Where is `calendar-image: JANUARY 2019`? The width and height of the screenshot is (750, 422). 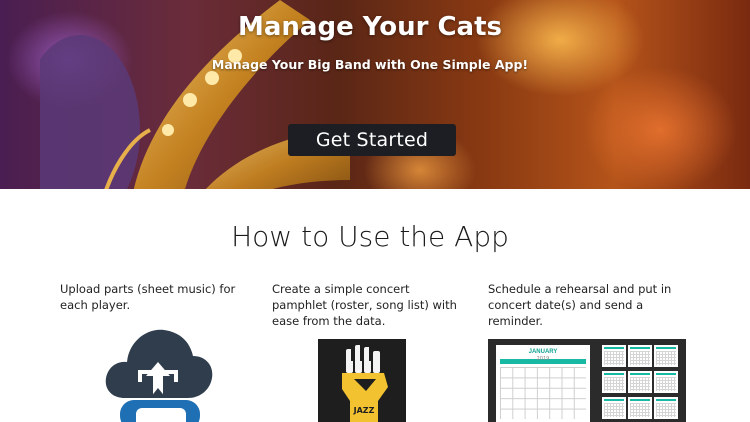 calendar-image: JANUARY 2019 is located at coordinates (587, 380).